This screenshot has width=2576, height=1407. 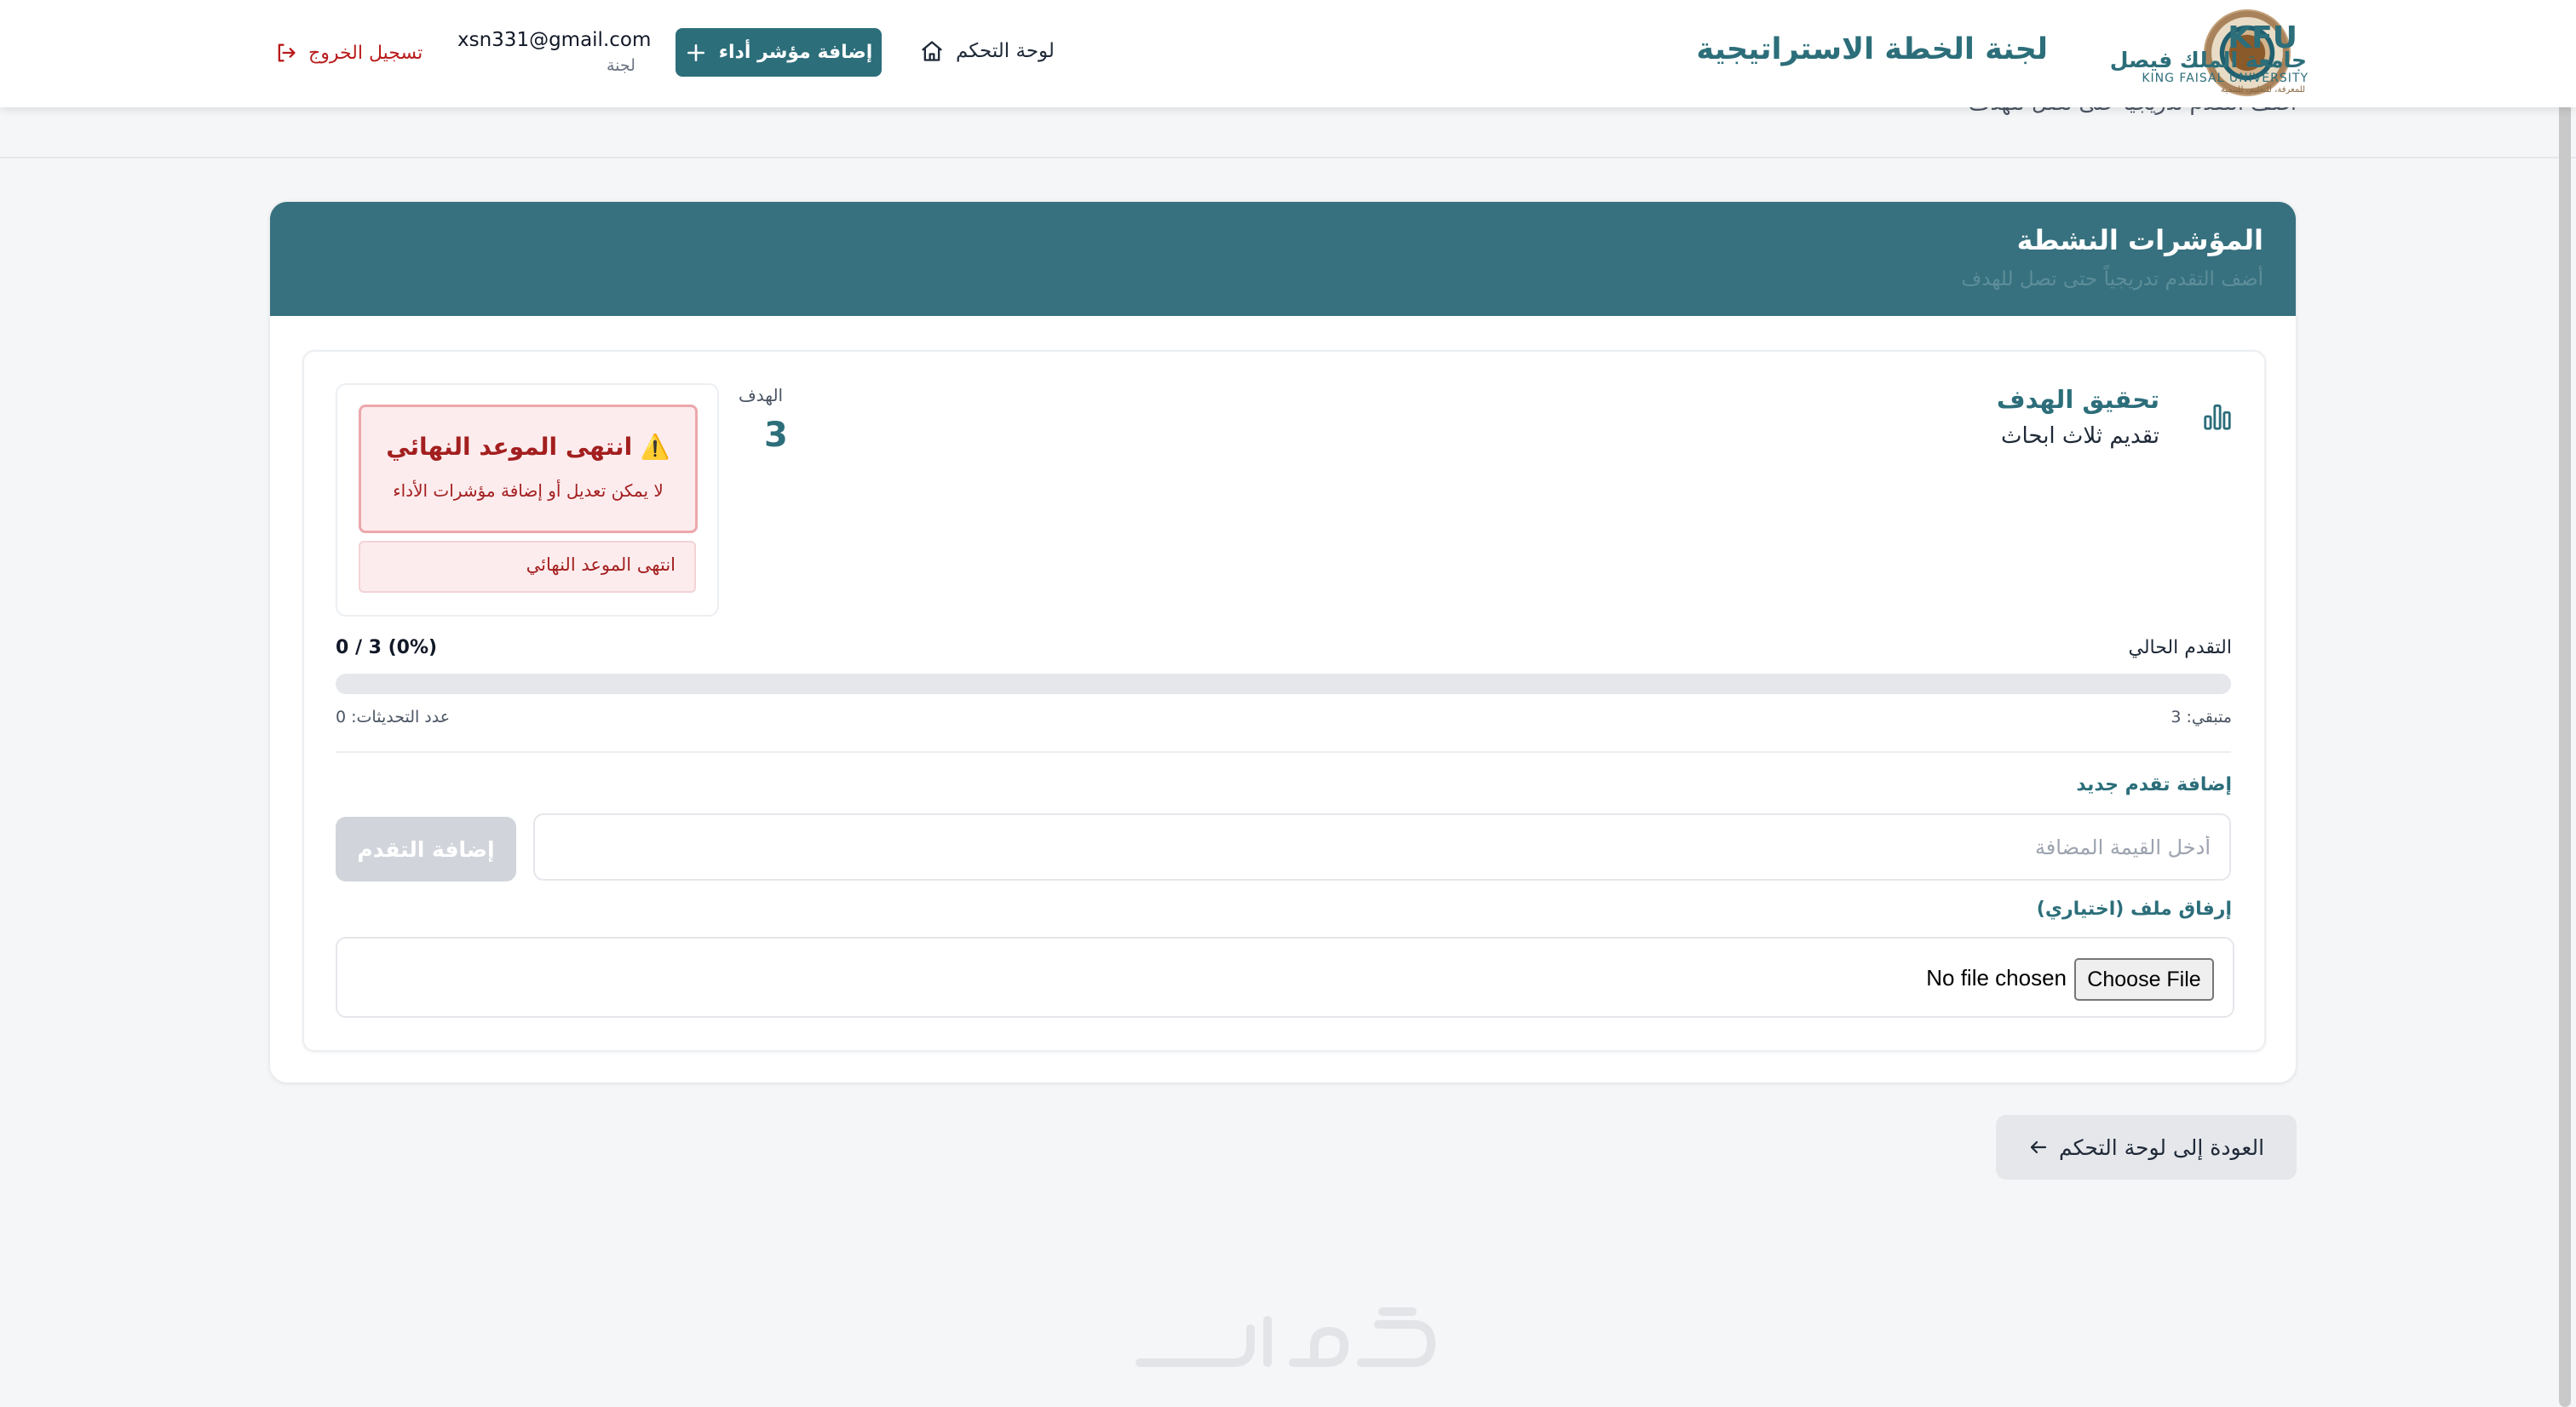 I want to click on back-to-dashboard-label: العودة إلى لوحة التحكم, so click(x=2161, y=1147).